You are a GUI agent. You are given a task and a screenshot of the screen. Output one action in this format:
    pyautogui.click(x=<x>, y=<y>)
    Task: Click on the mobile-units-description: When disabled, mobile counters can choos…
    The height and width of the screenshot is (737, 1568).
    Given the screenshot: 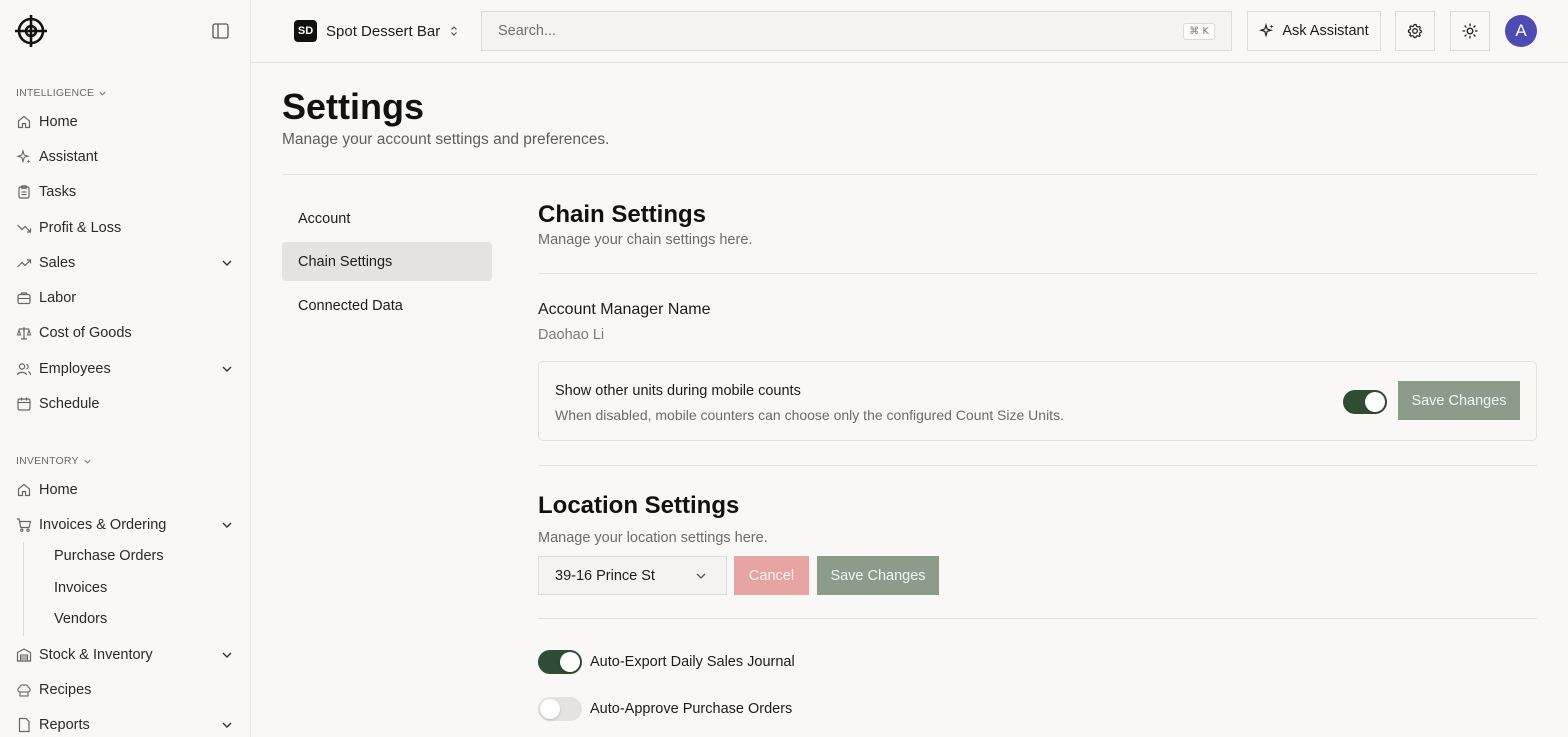 What is the action you would take?
    pyautogui.click(x=809, y=415)
    